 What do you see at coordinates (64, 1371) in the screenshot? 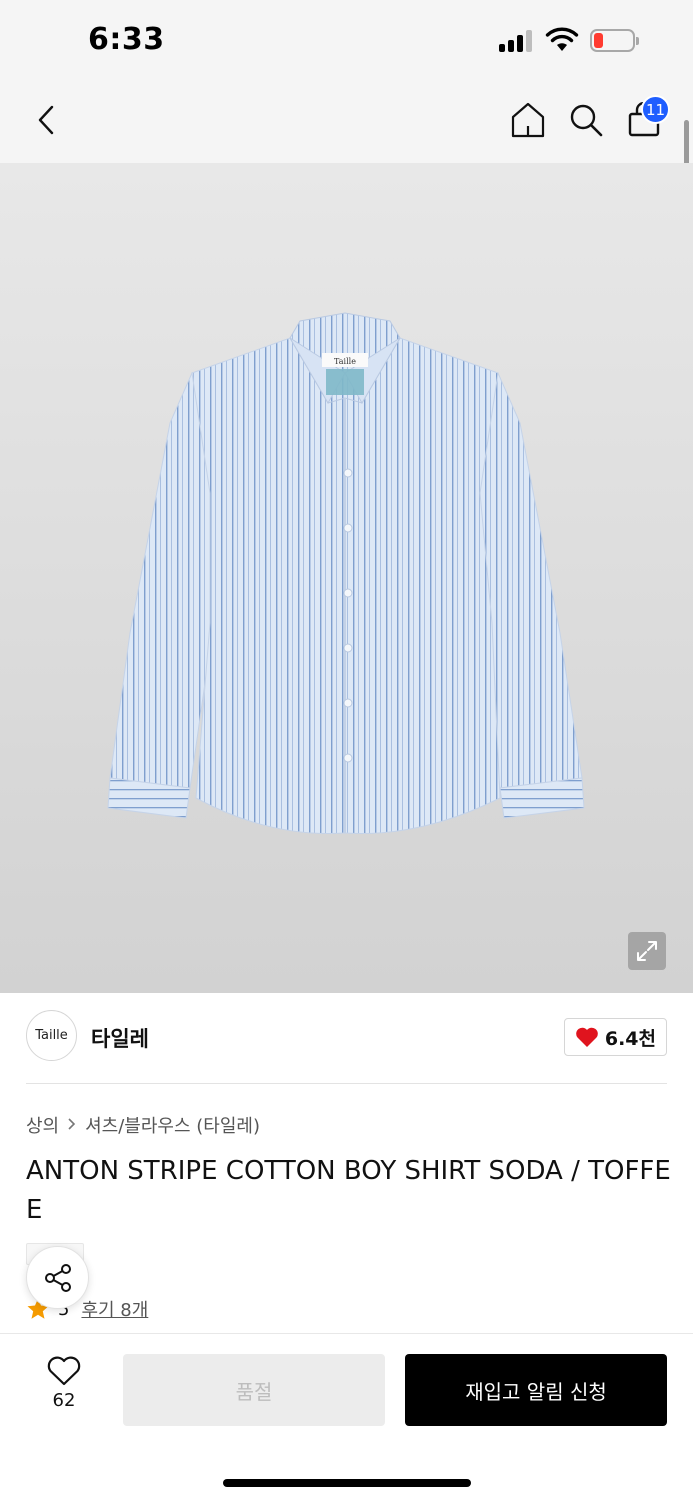
I see `heart-outline-icon` at bounding box center [64, 1371].